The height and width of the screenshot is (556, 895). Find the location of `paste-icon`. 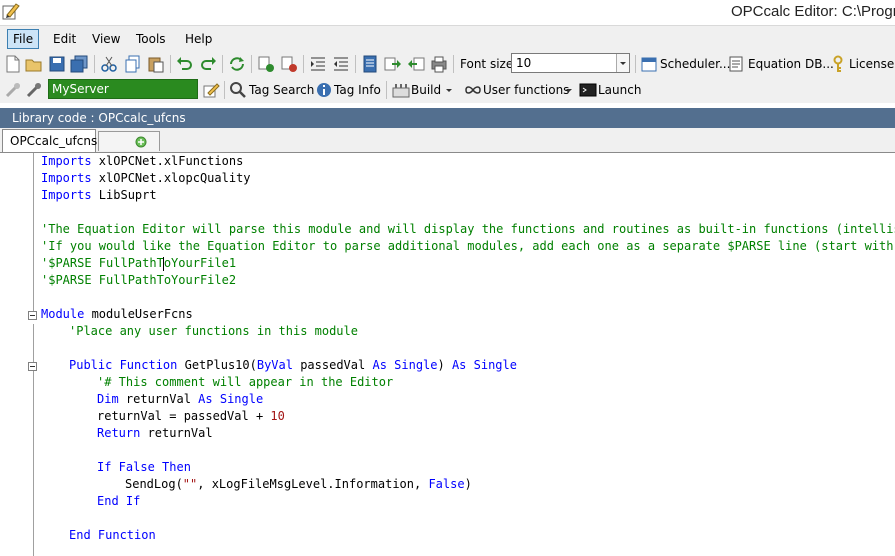

paste-icon is located at coordinates (156, 64).